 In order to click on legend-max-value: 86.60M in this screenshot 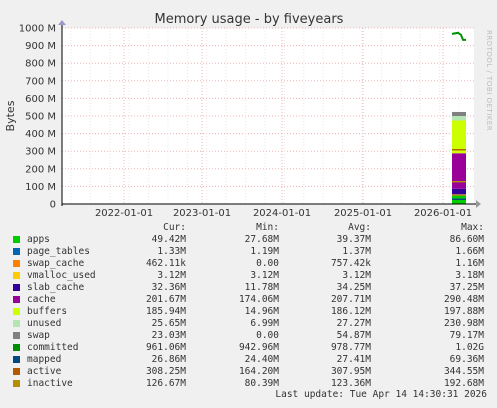, I will do `click(466, 239)`.